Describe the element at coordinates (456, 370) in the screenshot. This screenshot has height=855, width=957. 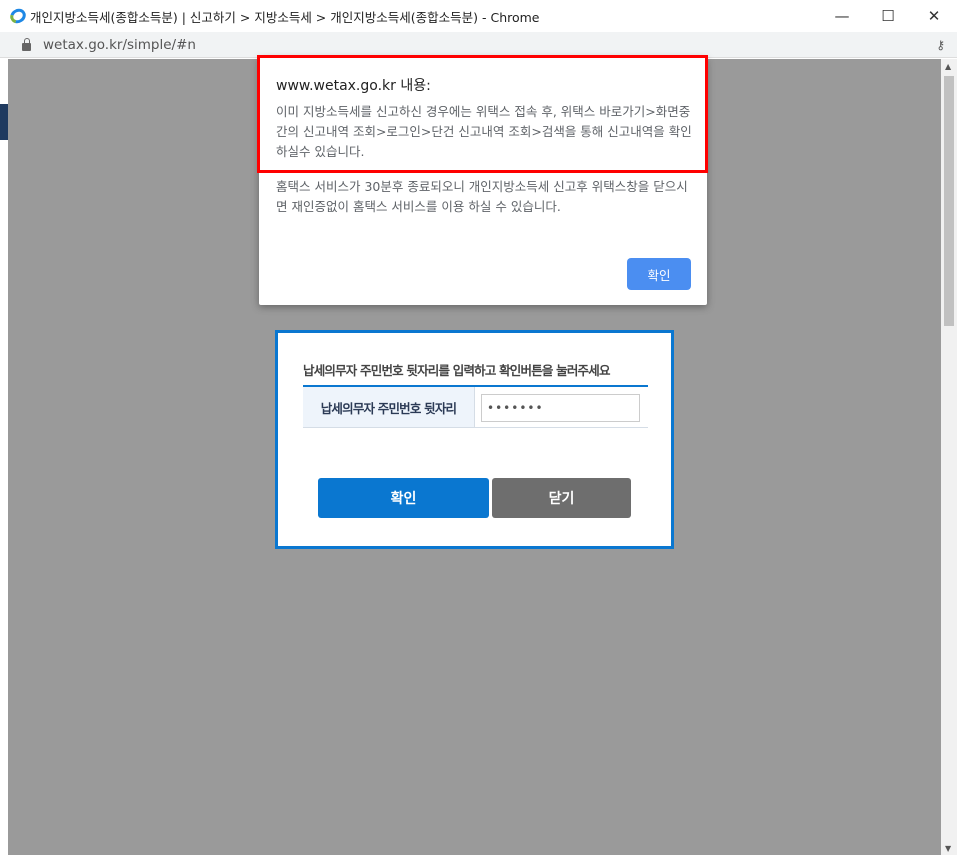
I see `modal-instruction: 납세의무자 주민번호 뒷자리를 입력하고 확인버튼을 눌러주세요` at that location.